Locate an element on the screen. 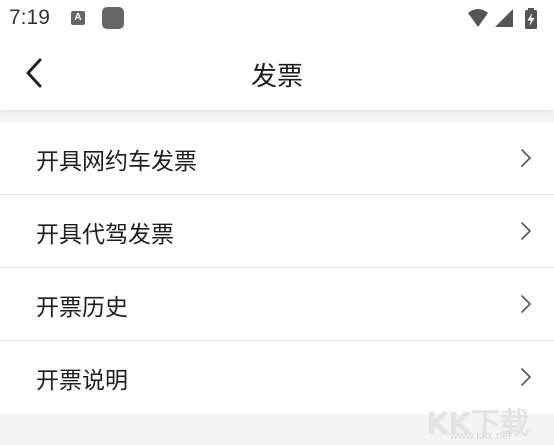  wifi-icon is located at coordinates (478, 18).